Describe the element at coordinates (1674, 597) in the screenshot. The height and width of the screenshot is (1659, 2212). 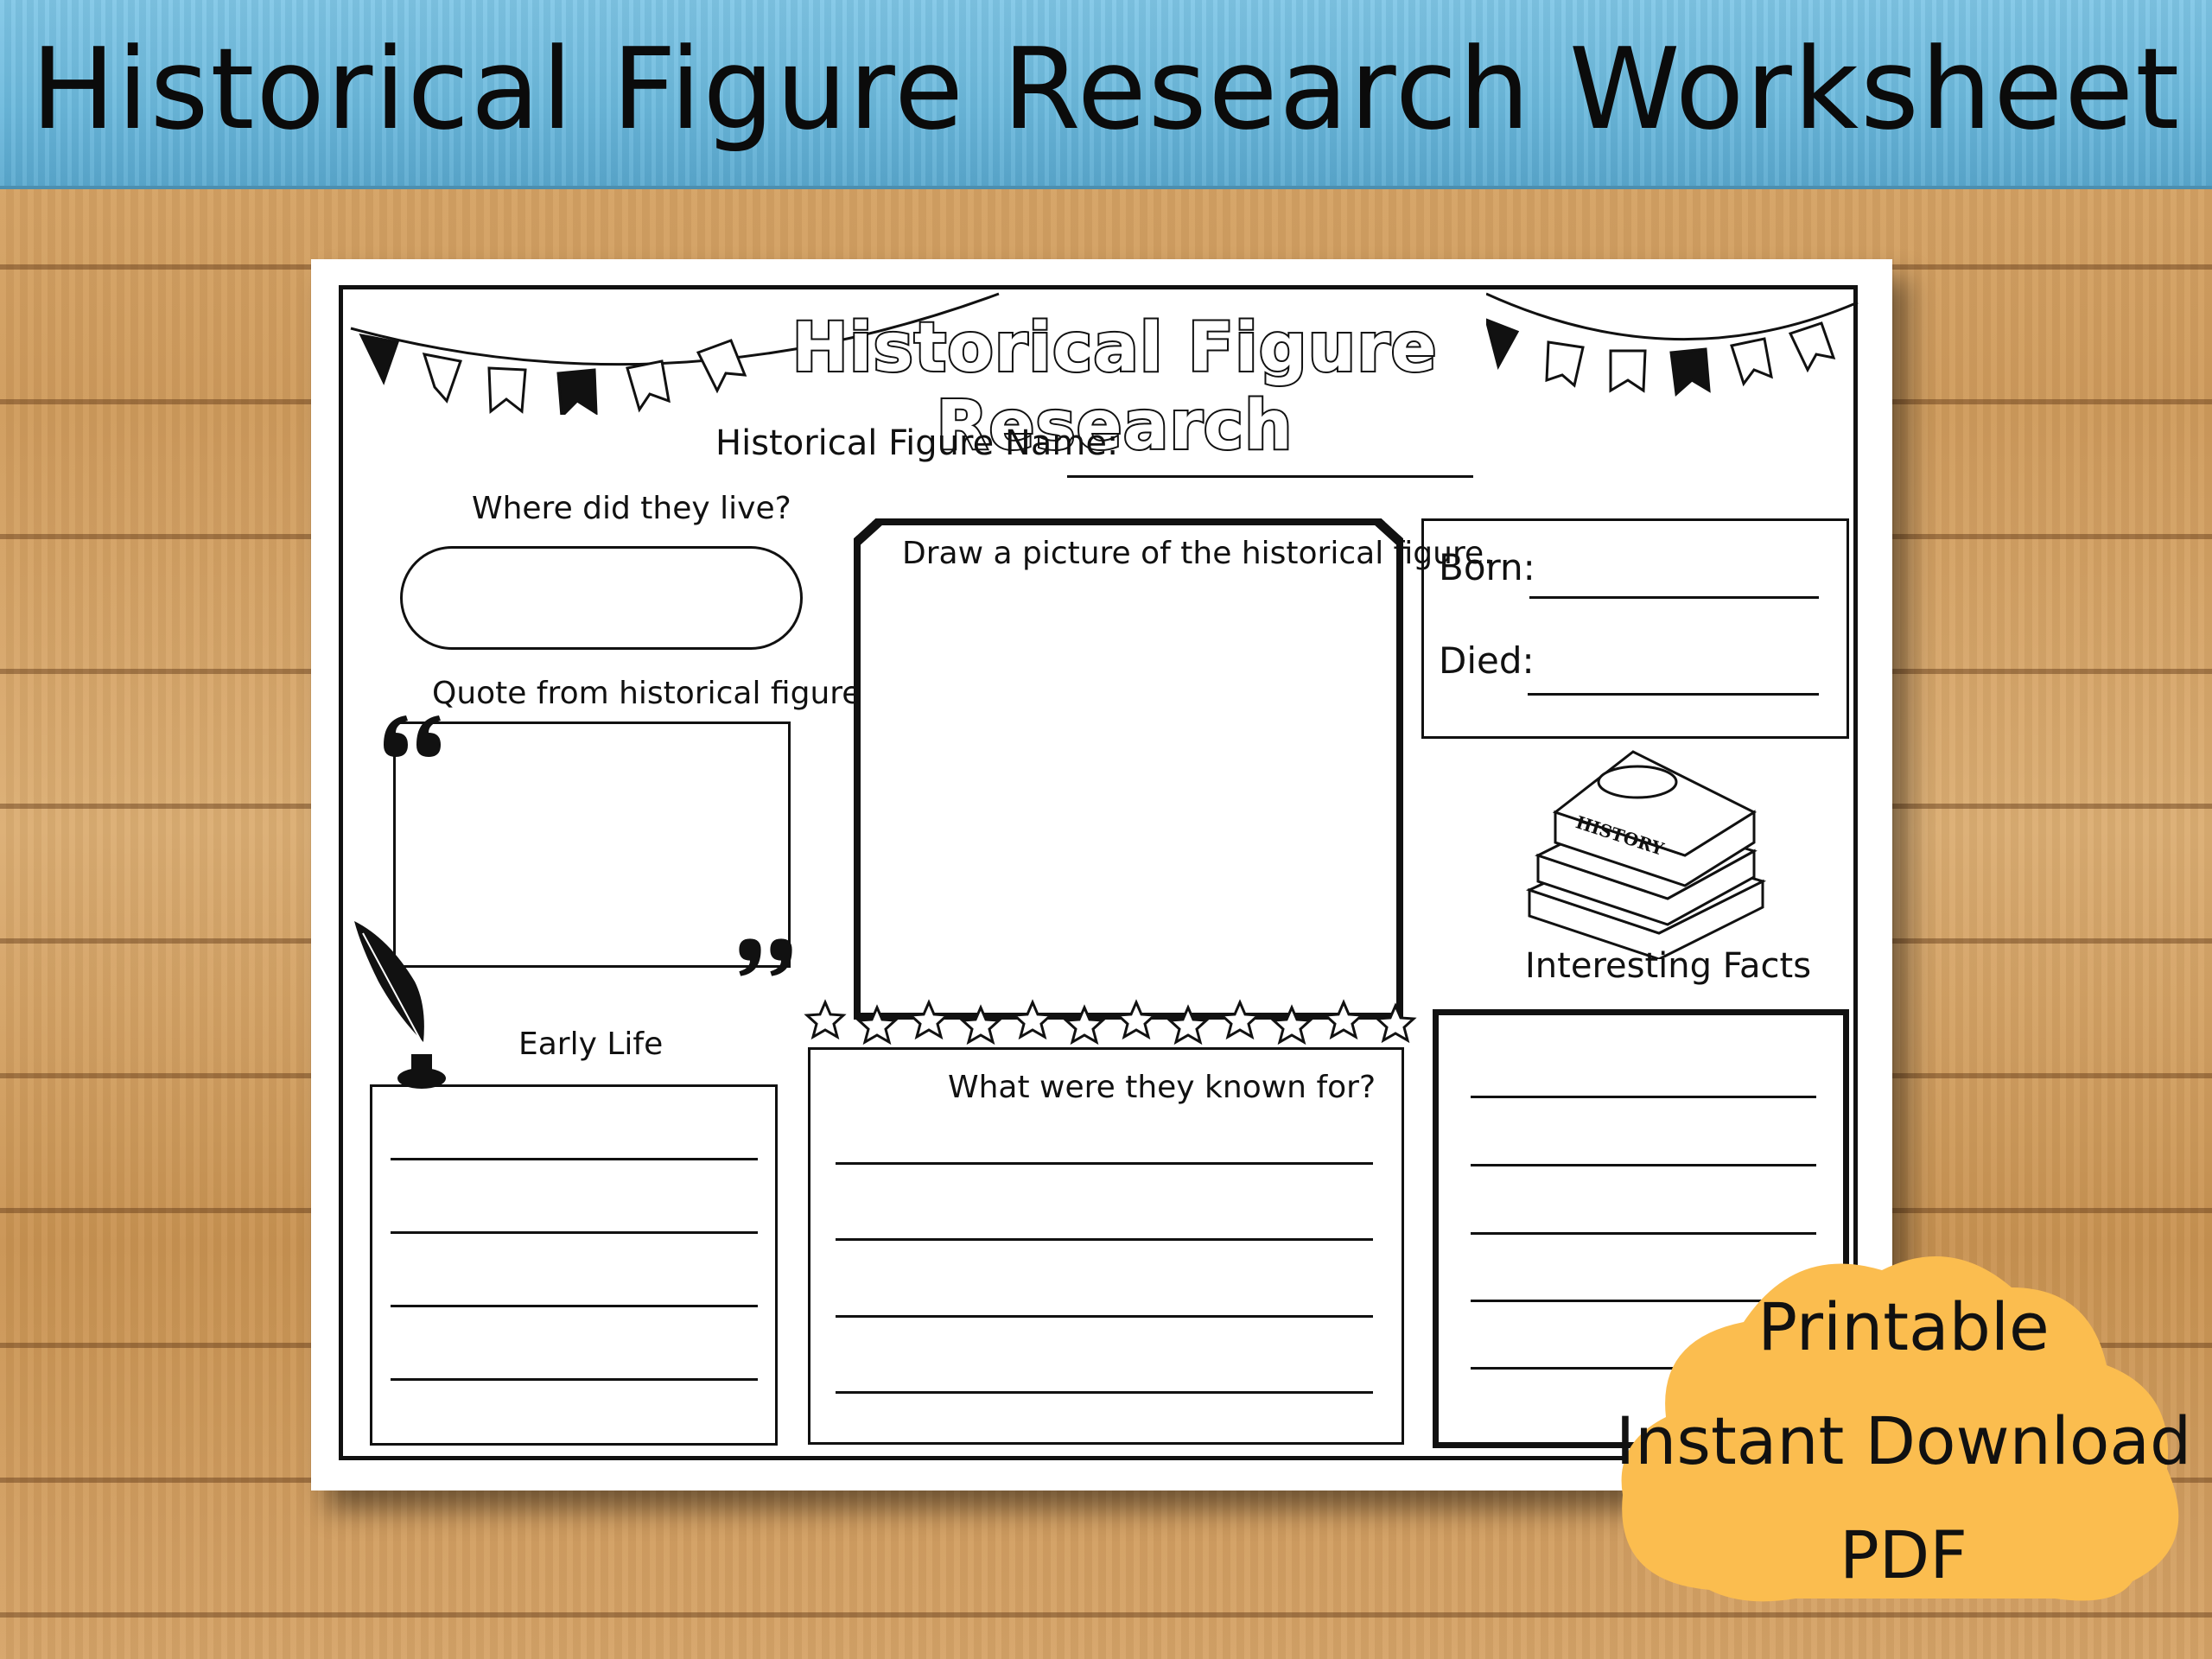
I see `born-line` at that location.